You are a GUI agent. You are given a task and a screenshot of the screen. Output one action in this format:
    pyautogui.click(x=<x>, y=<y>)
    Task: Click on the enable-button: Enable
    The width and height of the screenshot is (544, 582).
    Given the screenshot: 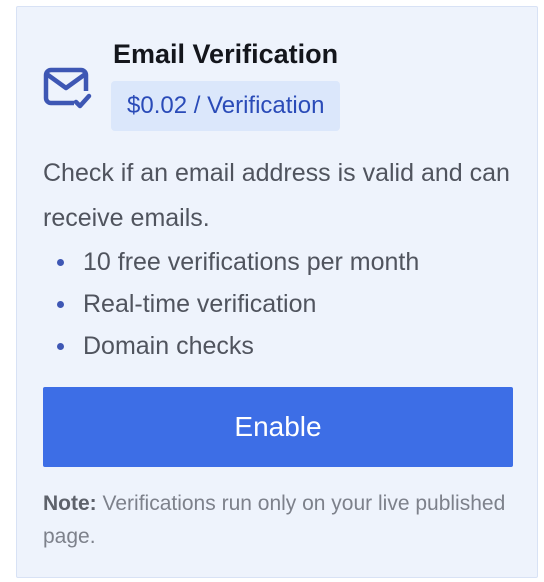 What is the action you would take?
    pyautogui.click(x=278, y=427)
    